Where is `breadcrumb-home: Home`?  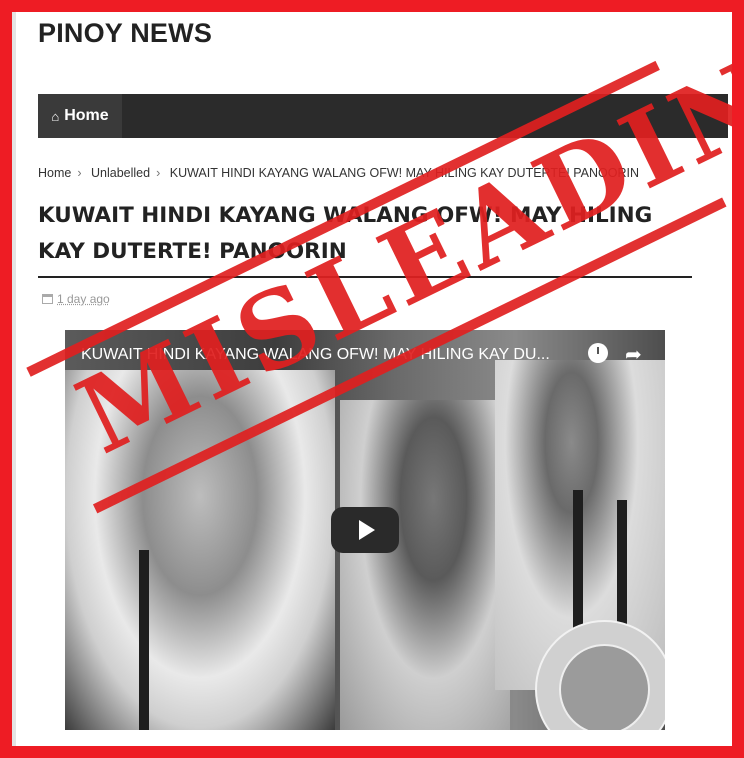 breadcrumb-home: Home is located at coordinates (54, 173).